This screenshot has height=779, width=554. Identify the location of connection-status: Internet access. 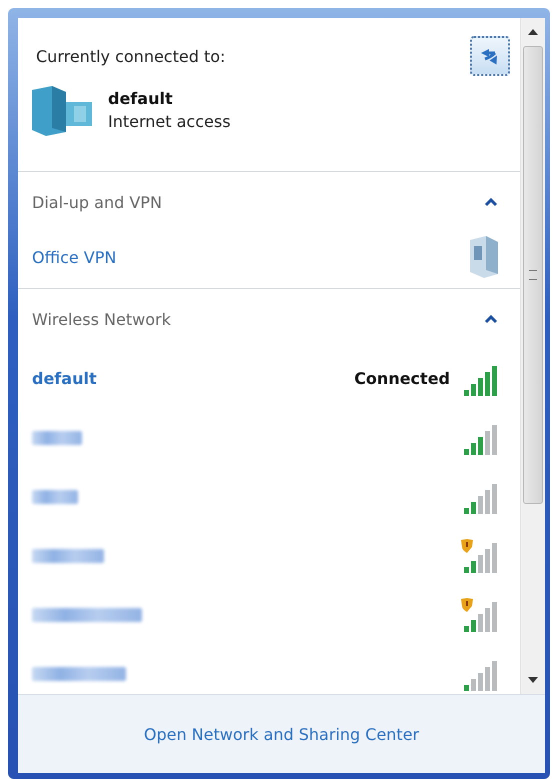
(169, 121).